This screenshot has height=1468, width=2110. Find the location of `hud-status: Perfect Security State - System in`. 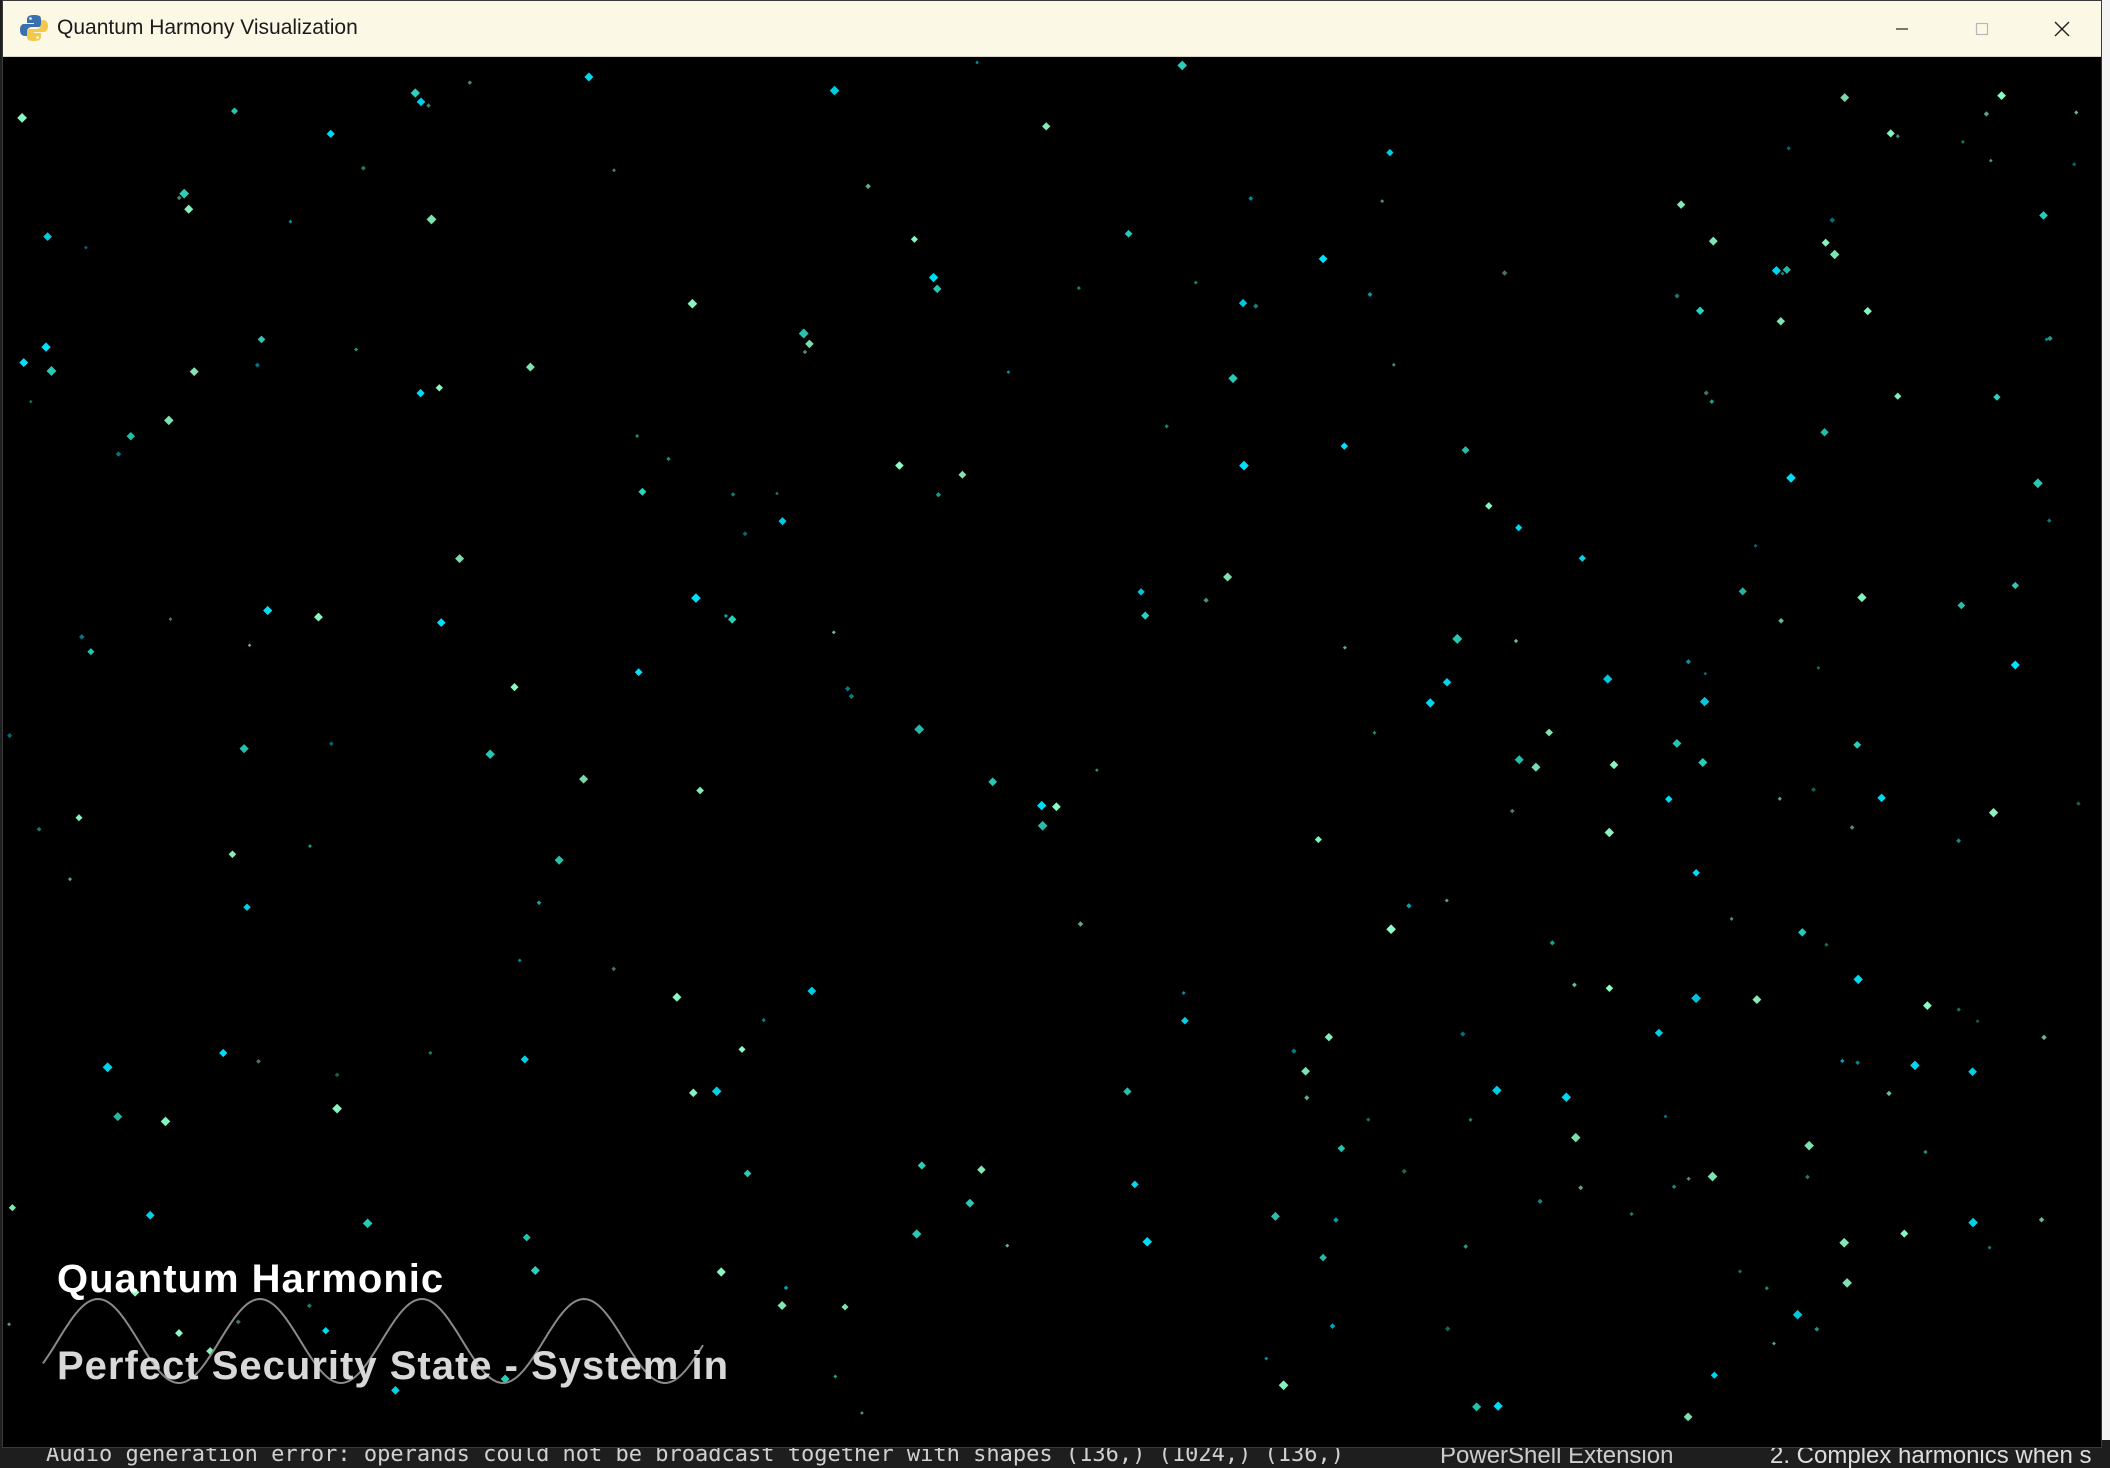

hud-status: Perfect Security State - System in is located at coordinates (393, 1366).